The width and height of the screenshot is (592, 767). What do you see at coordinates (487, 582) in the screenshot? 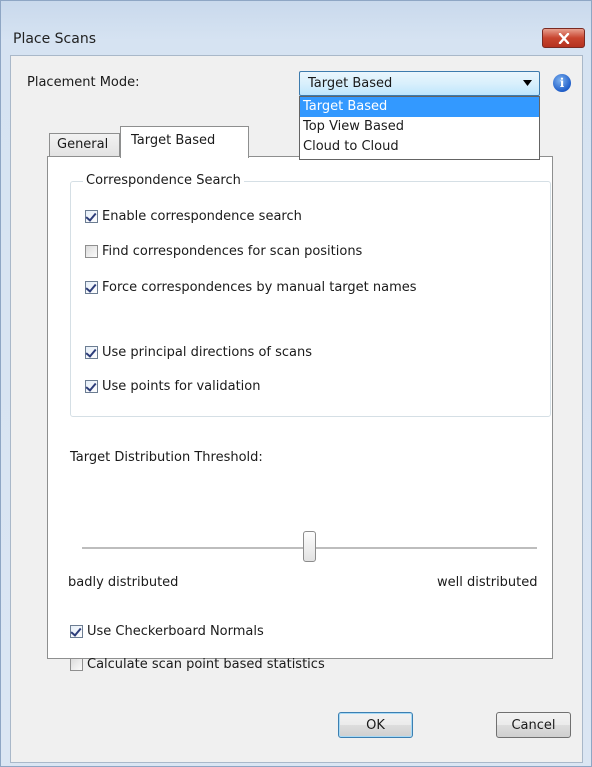
I see `threshold-max-label: well distributed` at bounding box center [487, 582].